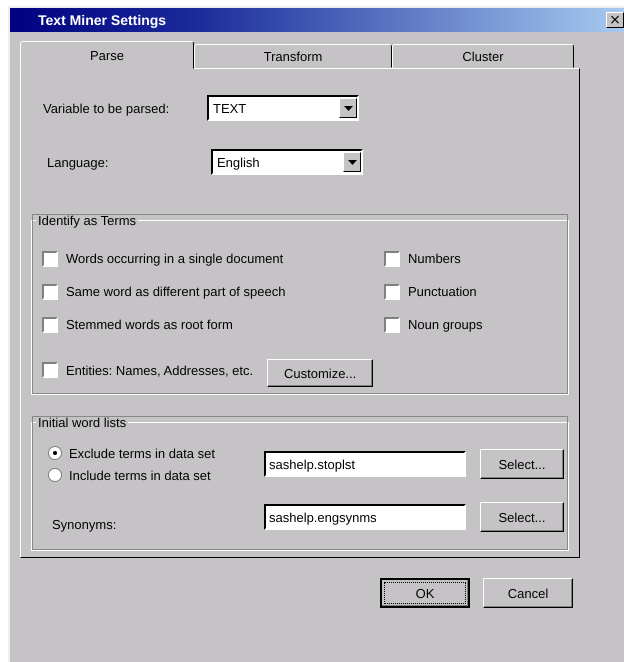 This screenshot has width=624, height=662. I want to click on checkbox-label: Stemmed words as root form, so click(149, 324).